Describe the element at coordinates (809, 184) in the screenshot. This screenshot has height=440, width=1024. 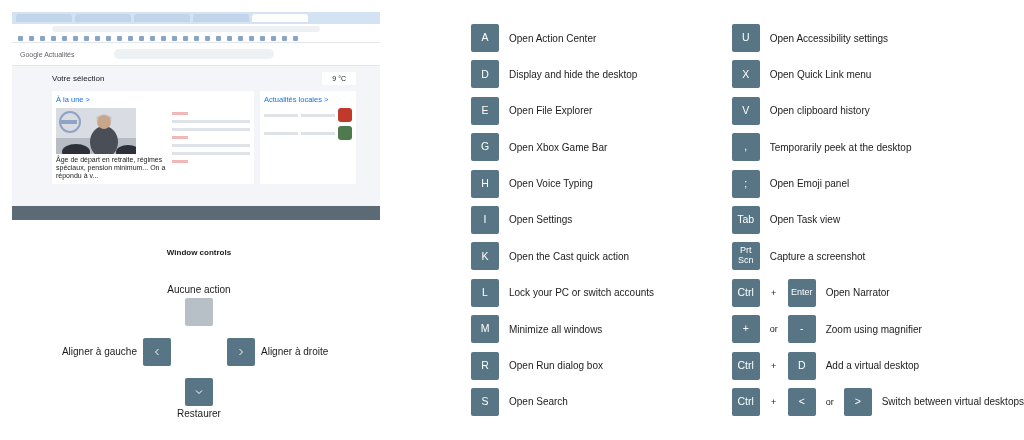
I see `shortcut-description: Open Emoji panel` at that location.